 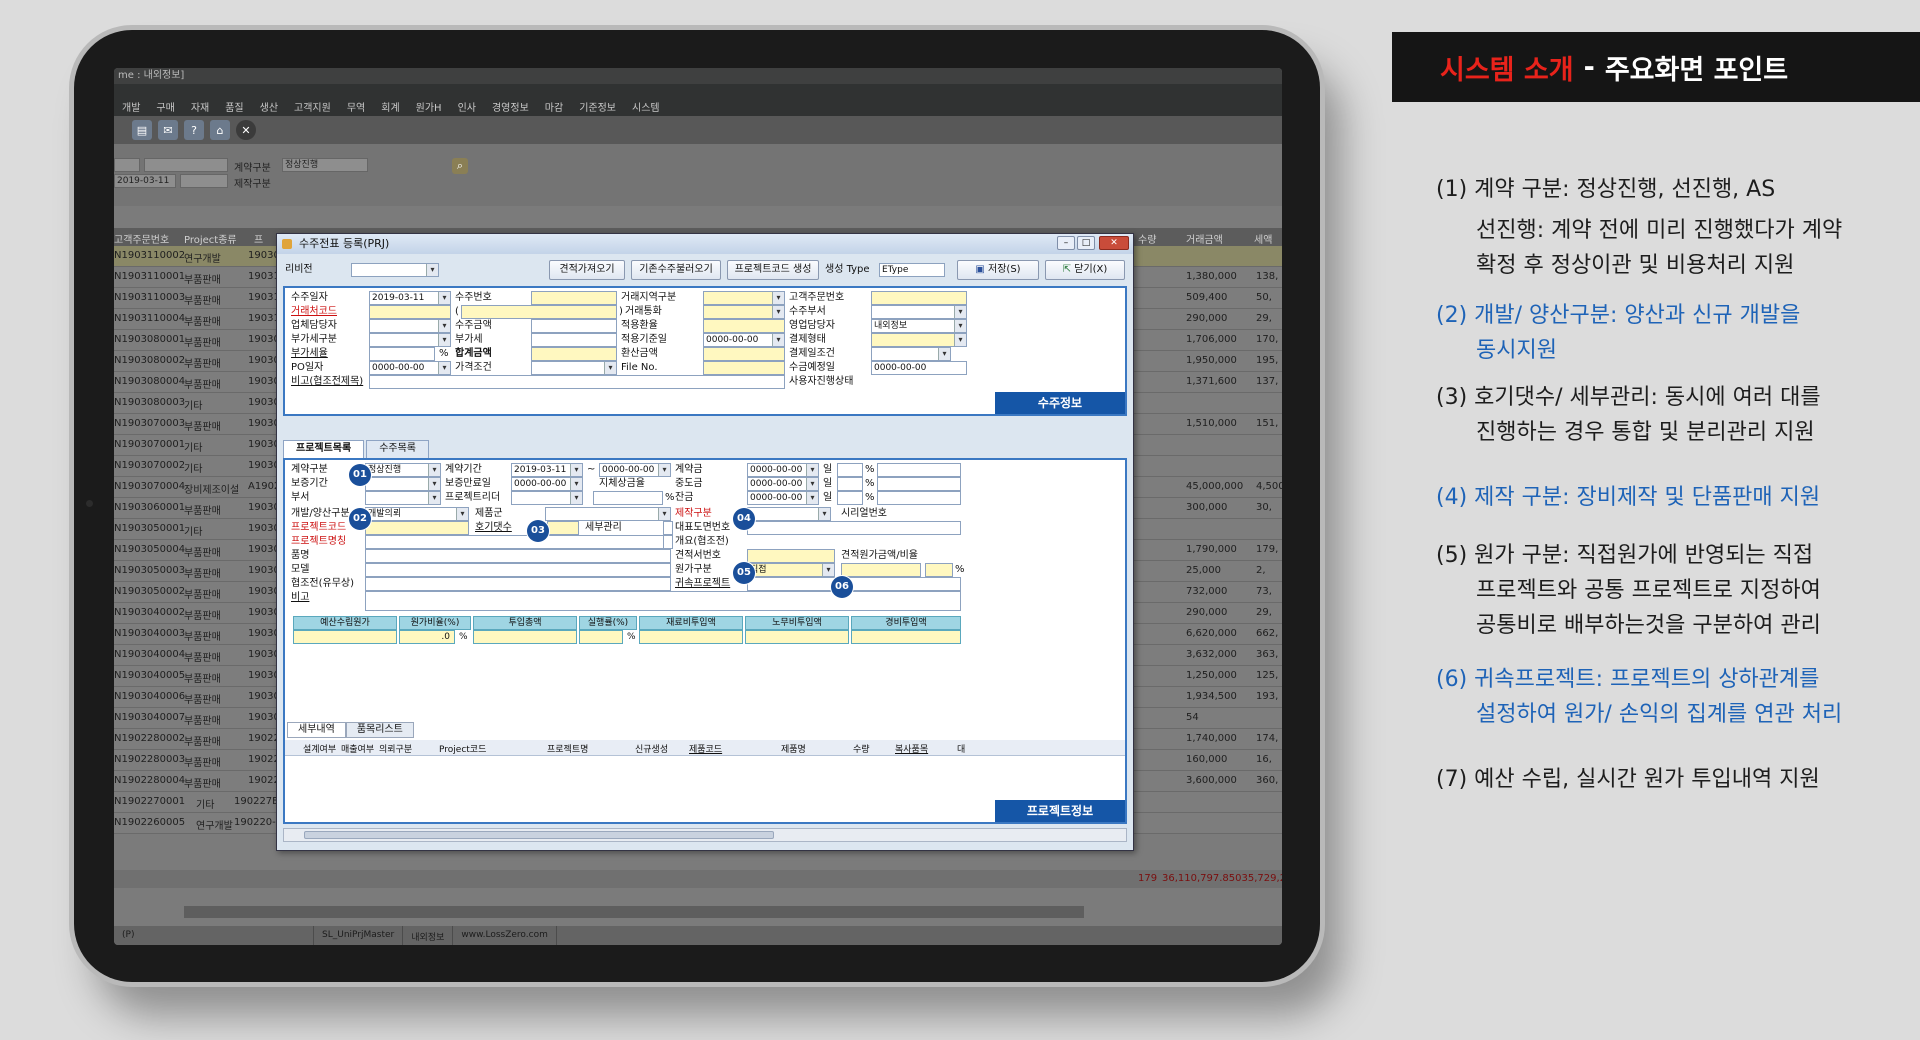 I want to click on make-type-label: 제작구분, so click(x=693, y=514).